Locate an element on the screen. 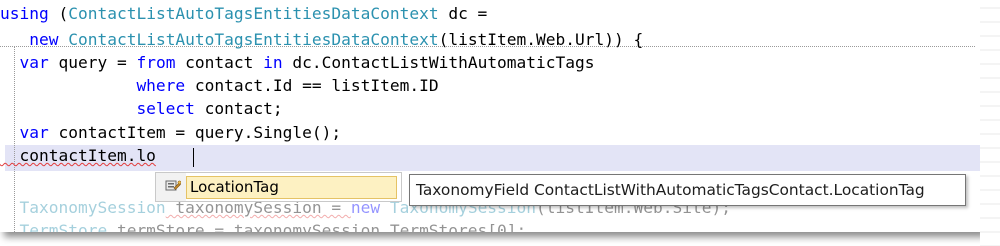 This screenshot has width=1000, height=246. property-icon is located at coordinates (173, 185).